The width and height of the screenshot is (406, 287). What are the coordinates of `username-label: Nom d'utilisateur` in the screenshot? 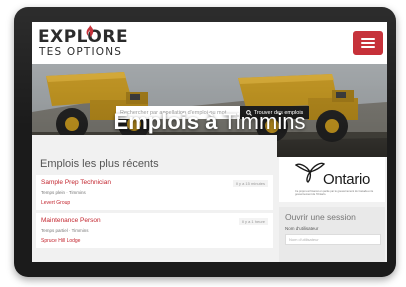 It's located at (302, 228).